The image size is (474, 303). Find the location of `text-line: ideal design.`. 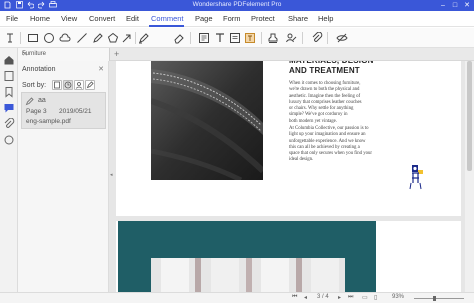

text-line: ideal design. is located at coordinates (301, 160).